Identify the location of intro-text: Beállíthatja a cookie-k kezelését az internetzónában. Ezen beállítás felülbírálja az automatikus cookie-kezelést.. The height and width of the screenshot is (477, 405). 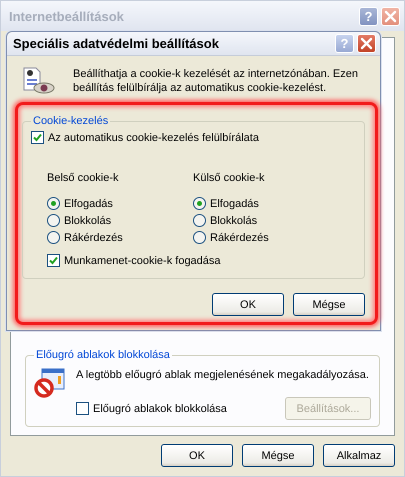
(216, 81).